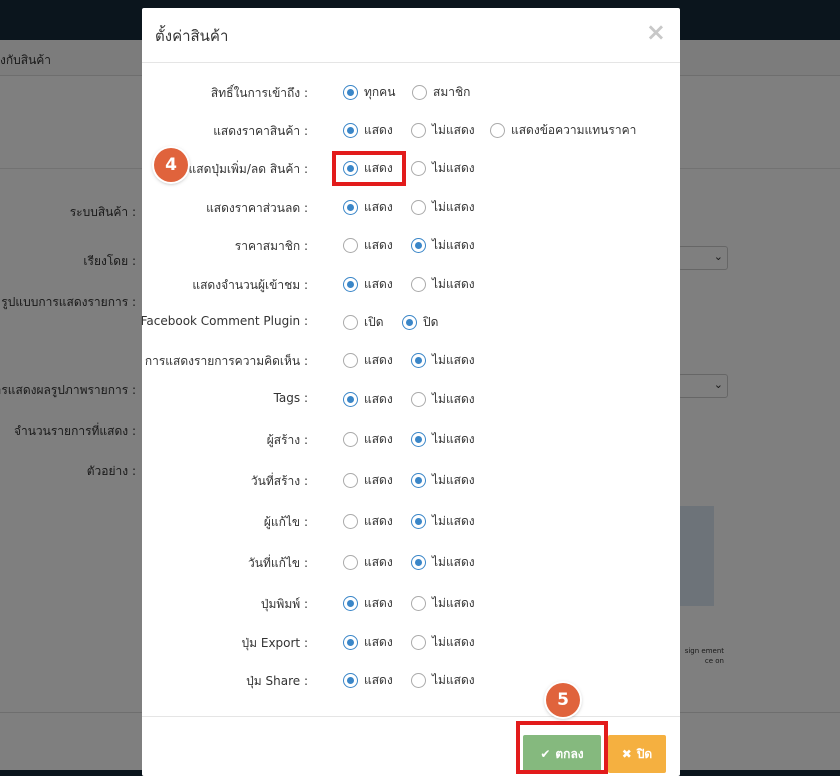 The height and width of the screenshot is (776, 840). Describe the element at coordinates (192, 36) in the screenshot. I see `modal-title: ตั้งค่าสินค้า` at that location.